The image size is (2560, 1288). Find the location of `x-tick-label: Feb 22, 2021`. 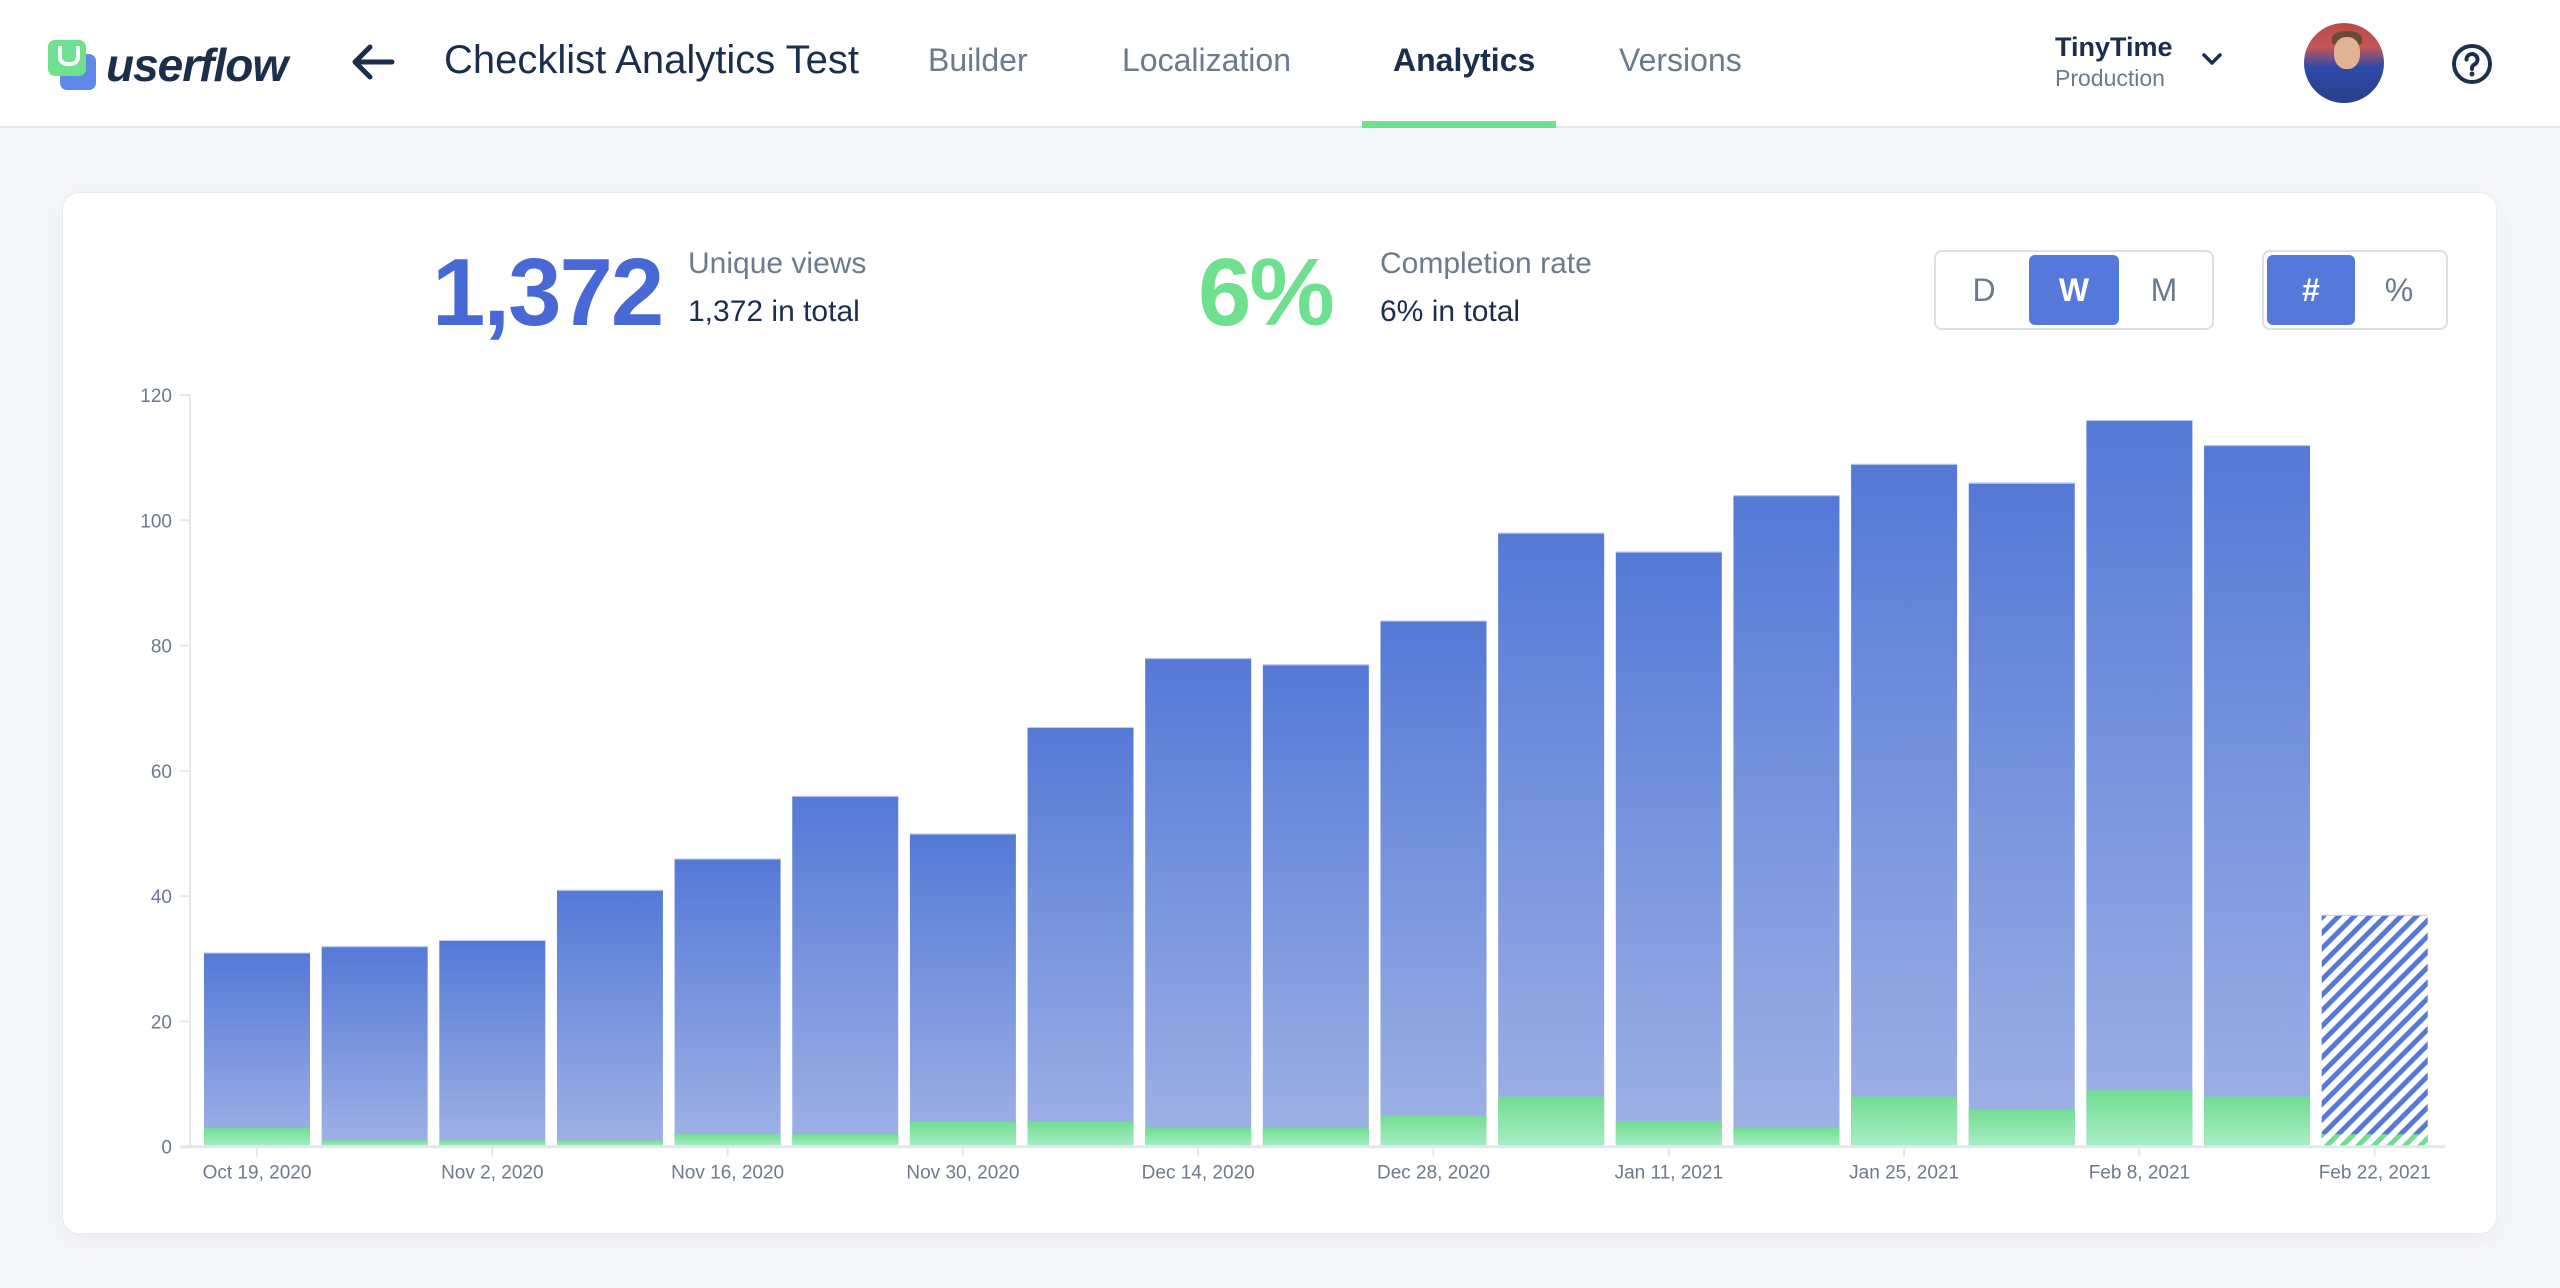

x-tick-label: Feb 22, 2021 is located at coordinates (2375, 1173).